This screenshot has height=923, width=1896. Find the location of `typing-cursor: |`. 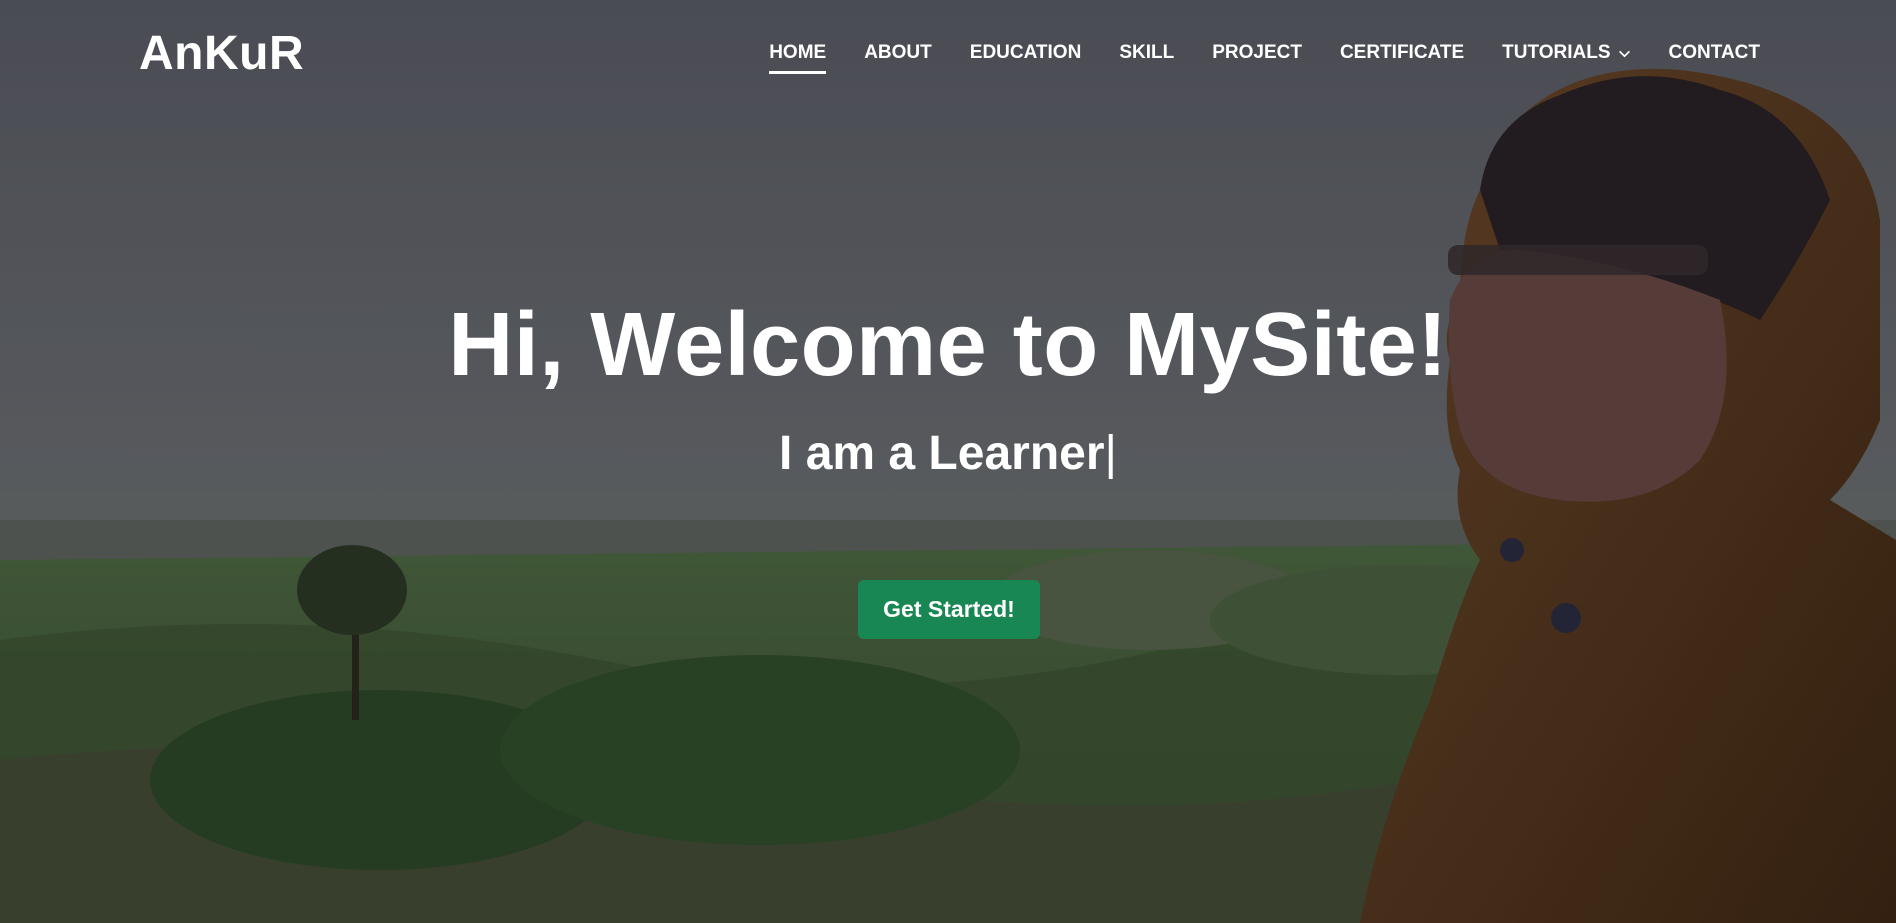

typing-cursor: | is located at coordinates (1110, 453).